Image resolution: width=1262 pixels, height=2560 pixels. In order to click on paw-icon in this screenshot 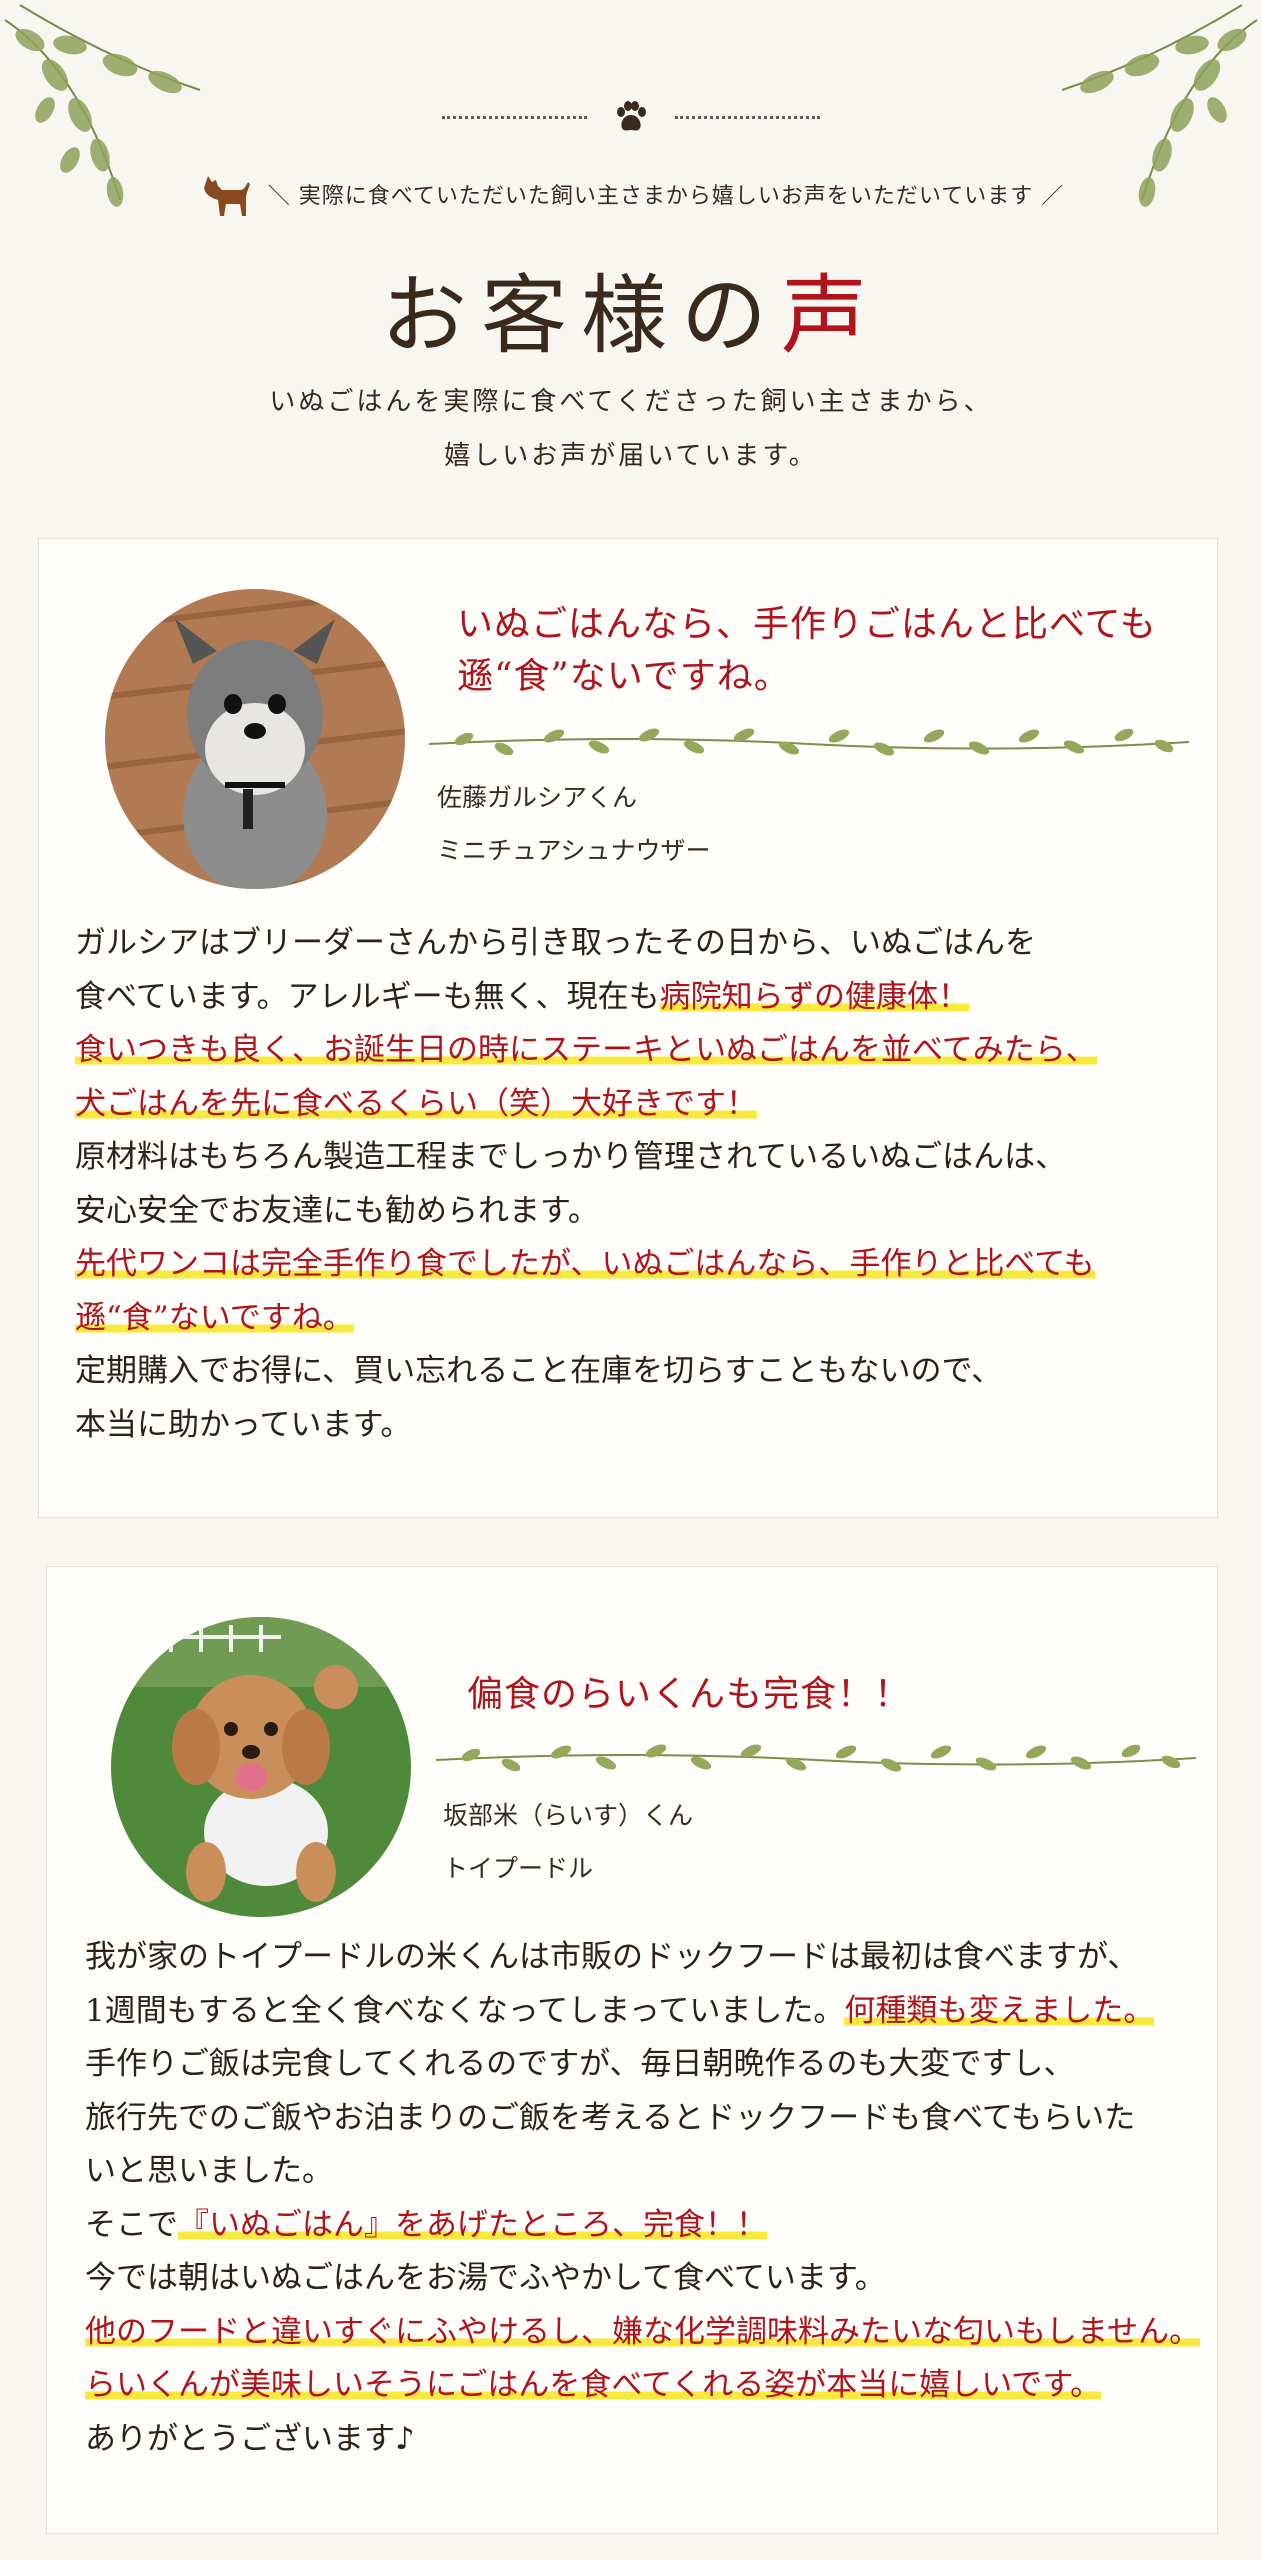, I will do `click(631, 116)`.